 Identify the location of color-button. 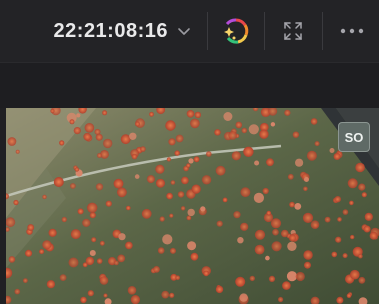
(236, 31).